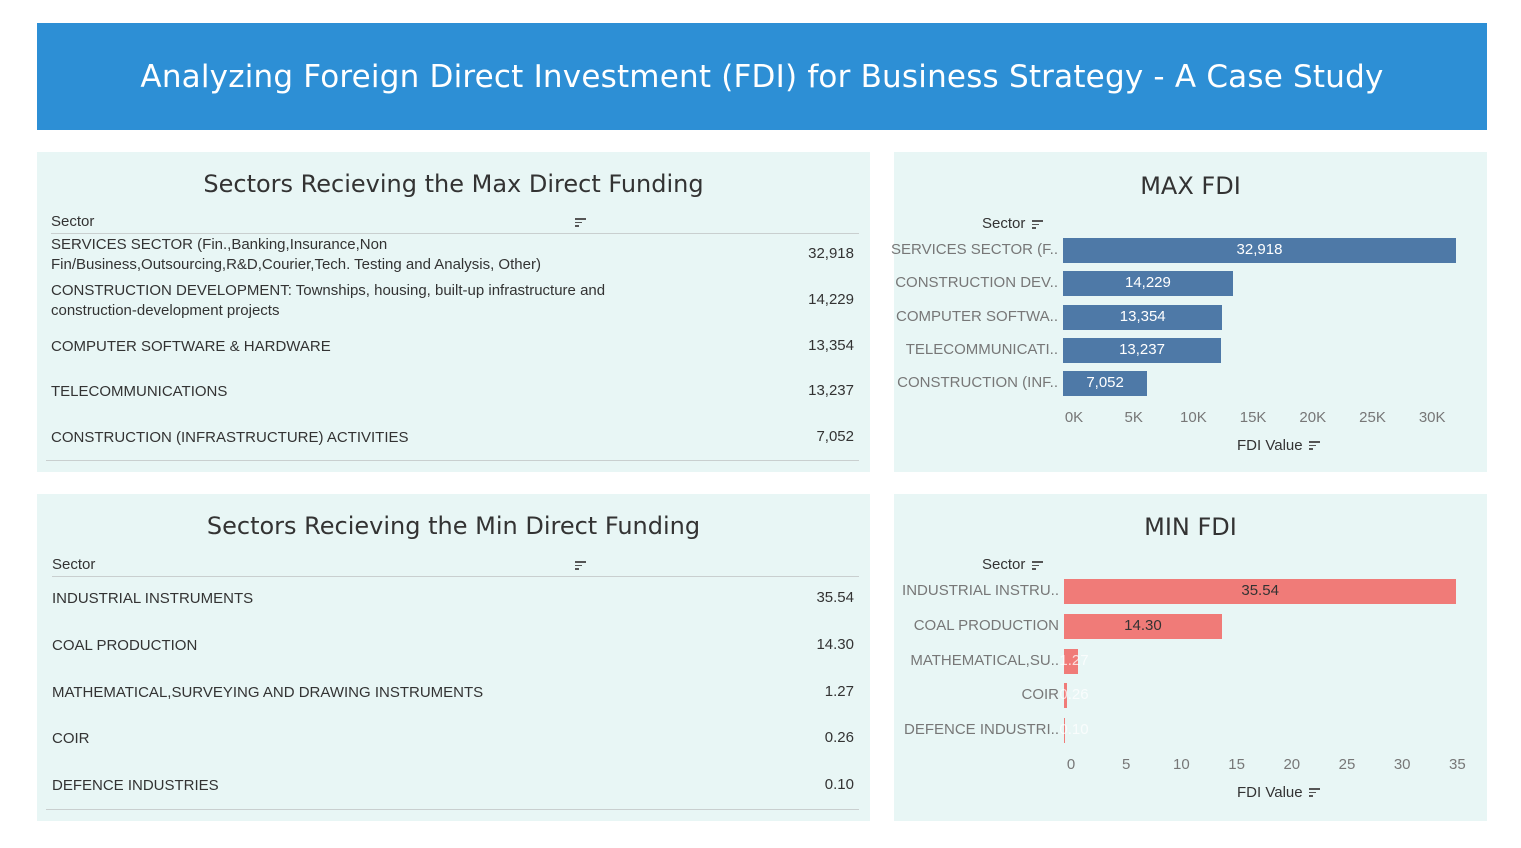 This screenshot has height=848, width=1521. What do you see at coordinates (835, 436) in the screenshot?
I see `row-value: 7,052` at bounding box center [835, 436].